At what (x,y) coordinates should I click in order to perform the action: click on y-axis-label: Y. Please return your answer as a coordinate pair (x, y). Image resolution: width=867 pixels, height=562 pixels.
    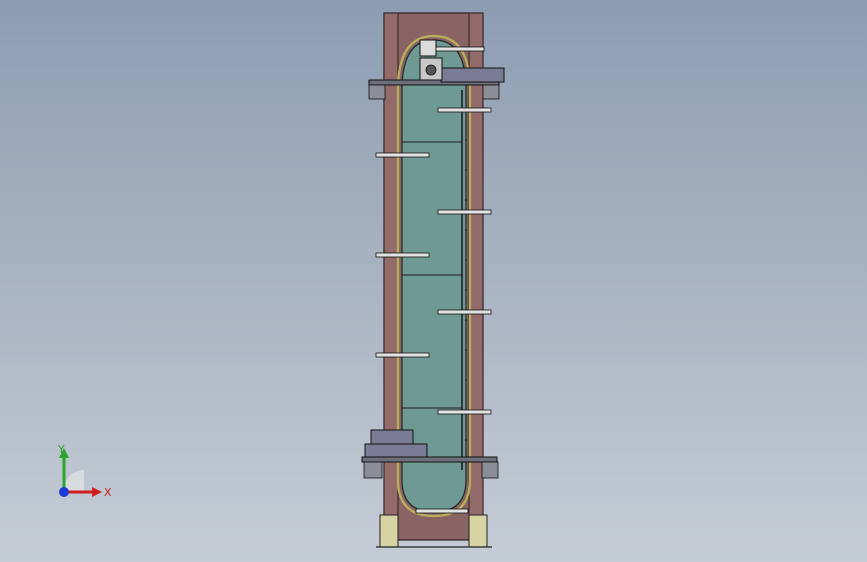
    Looking at the image, I should click on (61, 449).